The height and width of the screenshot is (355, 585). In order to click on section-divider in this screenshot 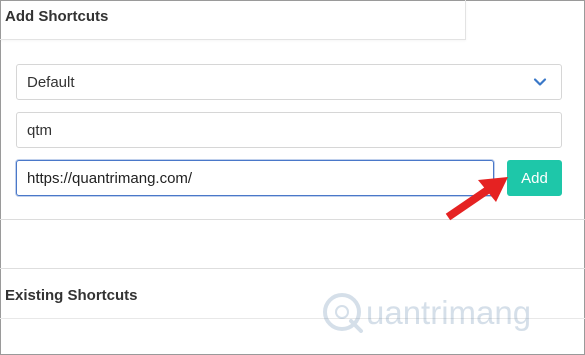, I will do `click(292, 268)`.